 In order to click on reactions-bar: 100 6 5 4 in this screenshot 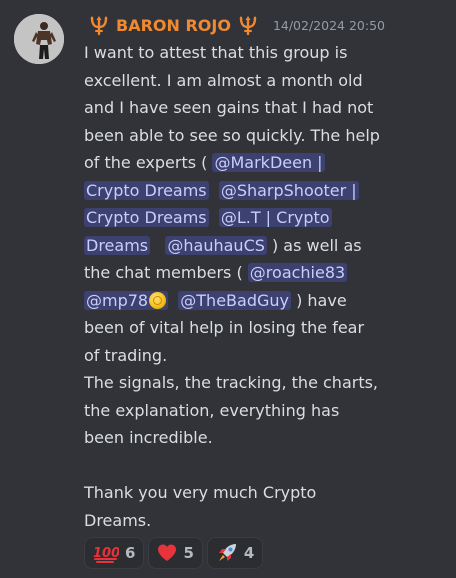, I will do `click(174, 553)`.